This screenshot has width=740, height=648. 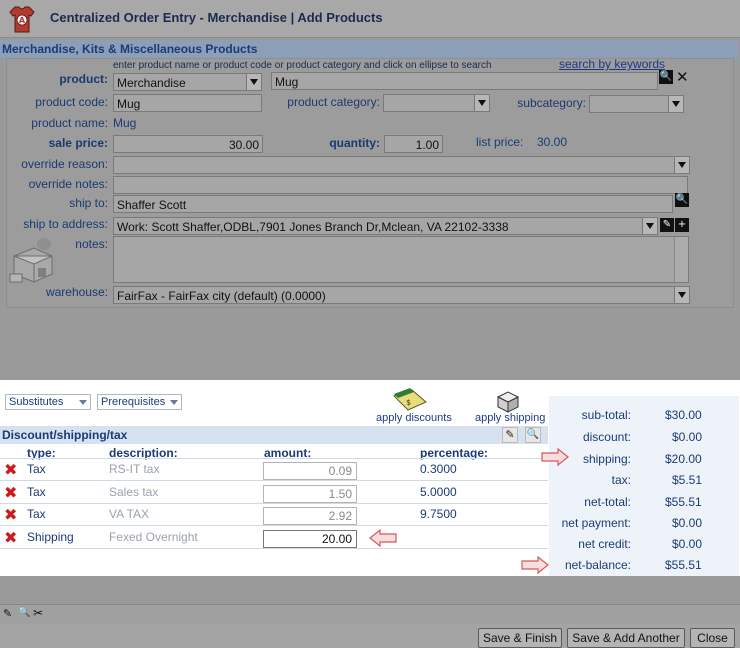 I want to click on table-divider, so click(x=274, y=458).